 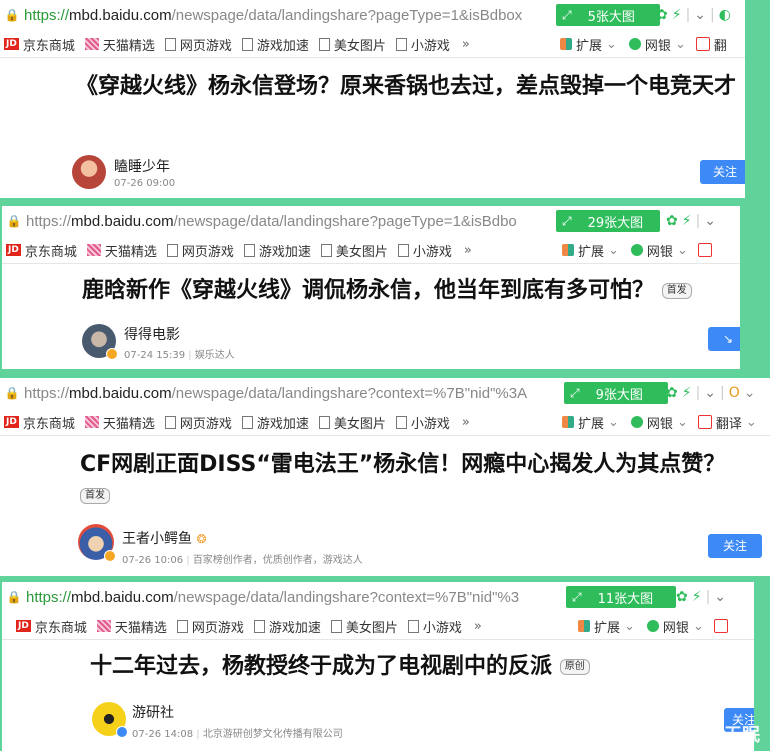 I want to click on author-name: 游研社, so click(x=153, y=712).